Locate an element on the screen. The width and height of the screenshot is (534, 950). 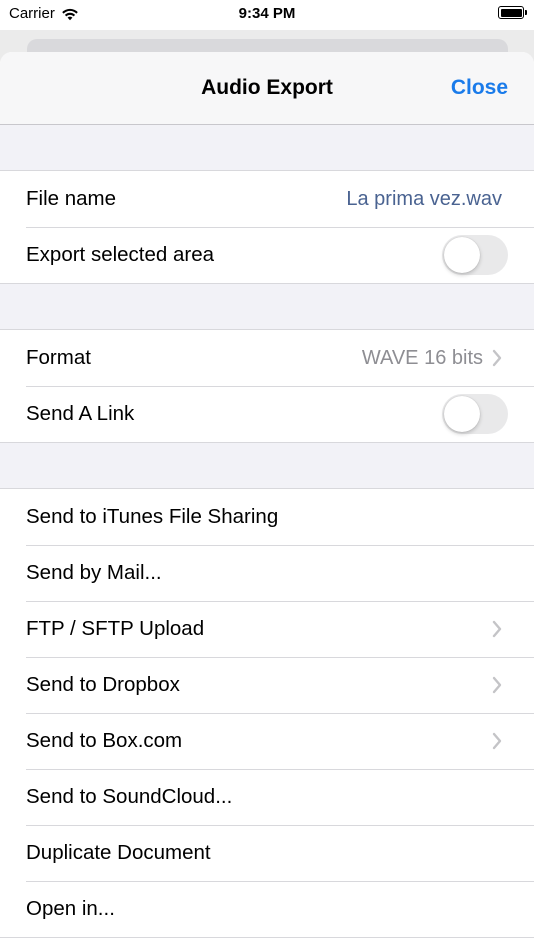
format-label: Format is located at coordinates (58, 357).